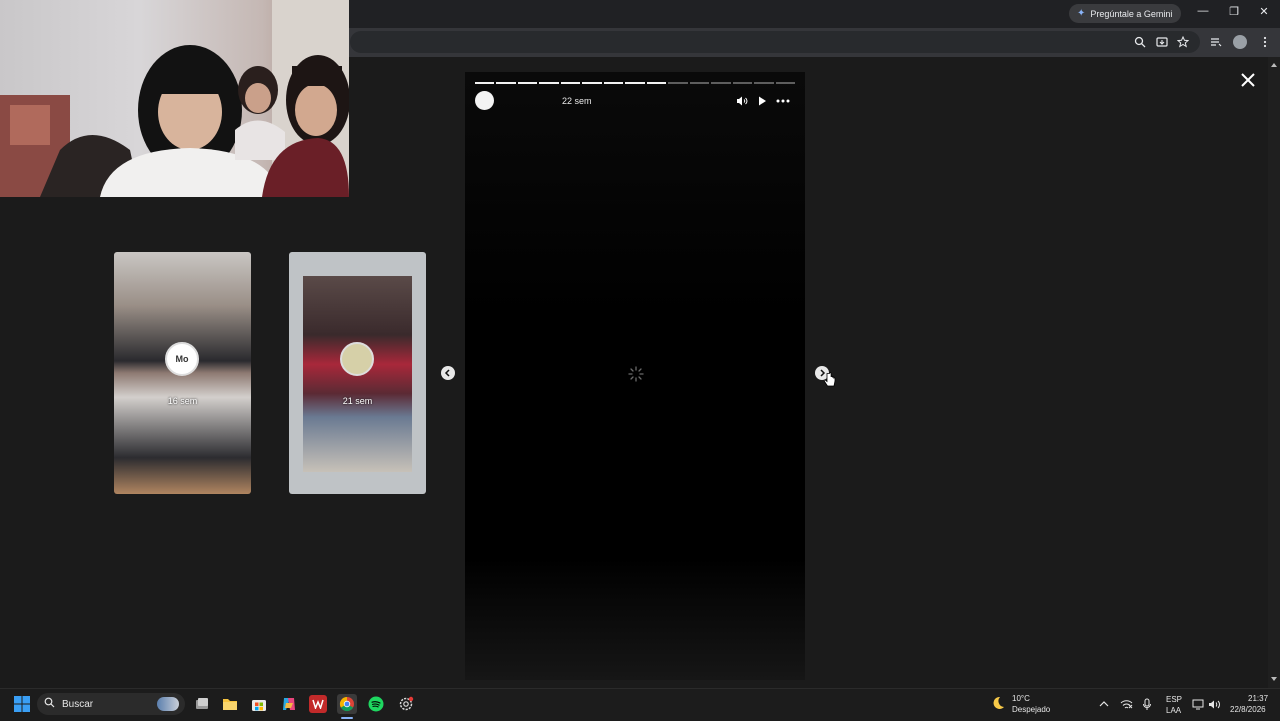  Describe the element at coordinates (1174, 699) in the screenshot. I see `input-language-line1: ESP` at that location.